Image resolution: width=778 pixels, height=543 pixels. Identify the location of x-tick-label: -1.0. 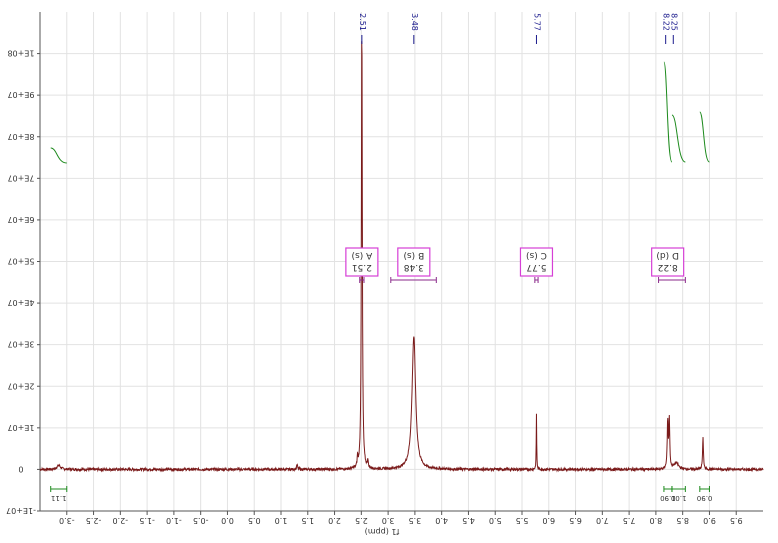
(174, 520).